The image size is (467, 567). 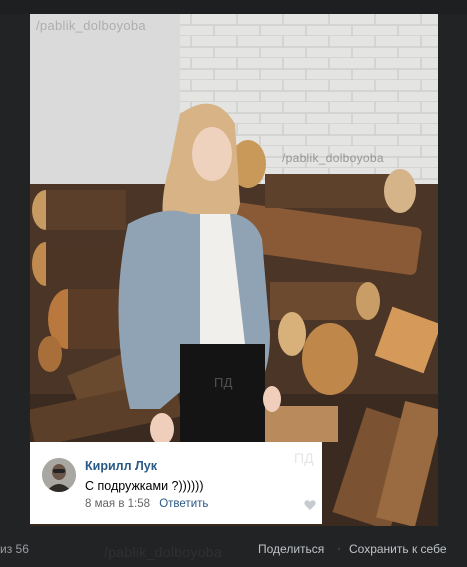 I want to click on comment-watermark-pd: ПД, so click(x=304, y=458).